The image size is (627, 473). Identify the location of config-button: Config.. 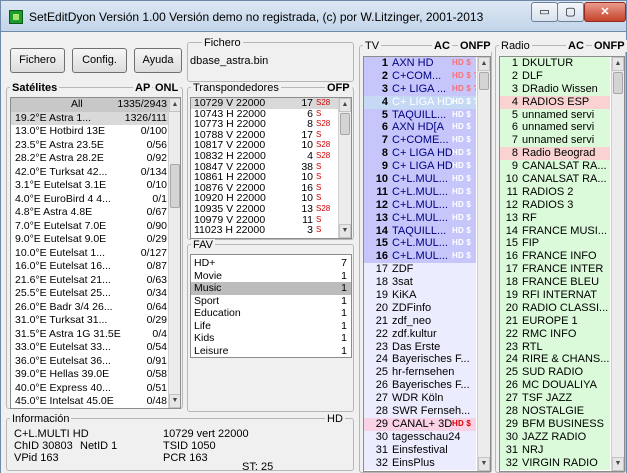
(99, 60).